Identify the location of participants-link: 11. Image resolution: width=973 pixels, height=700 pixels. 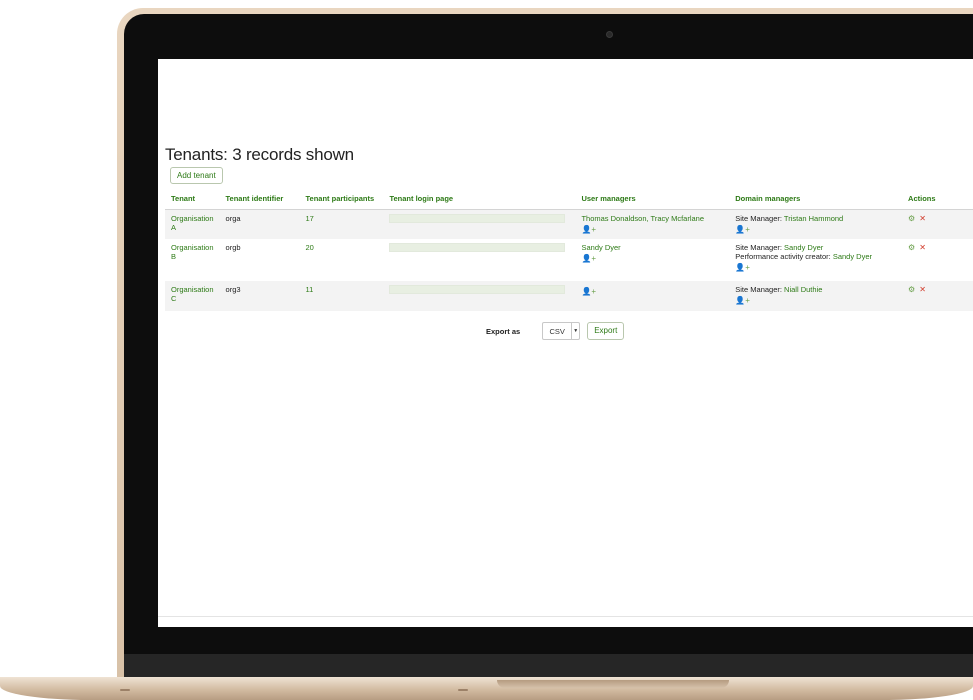
(310, 289).